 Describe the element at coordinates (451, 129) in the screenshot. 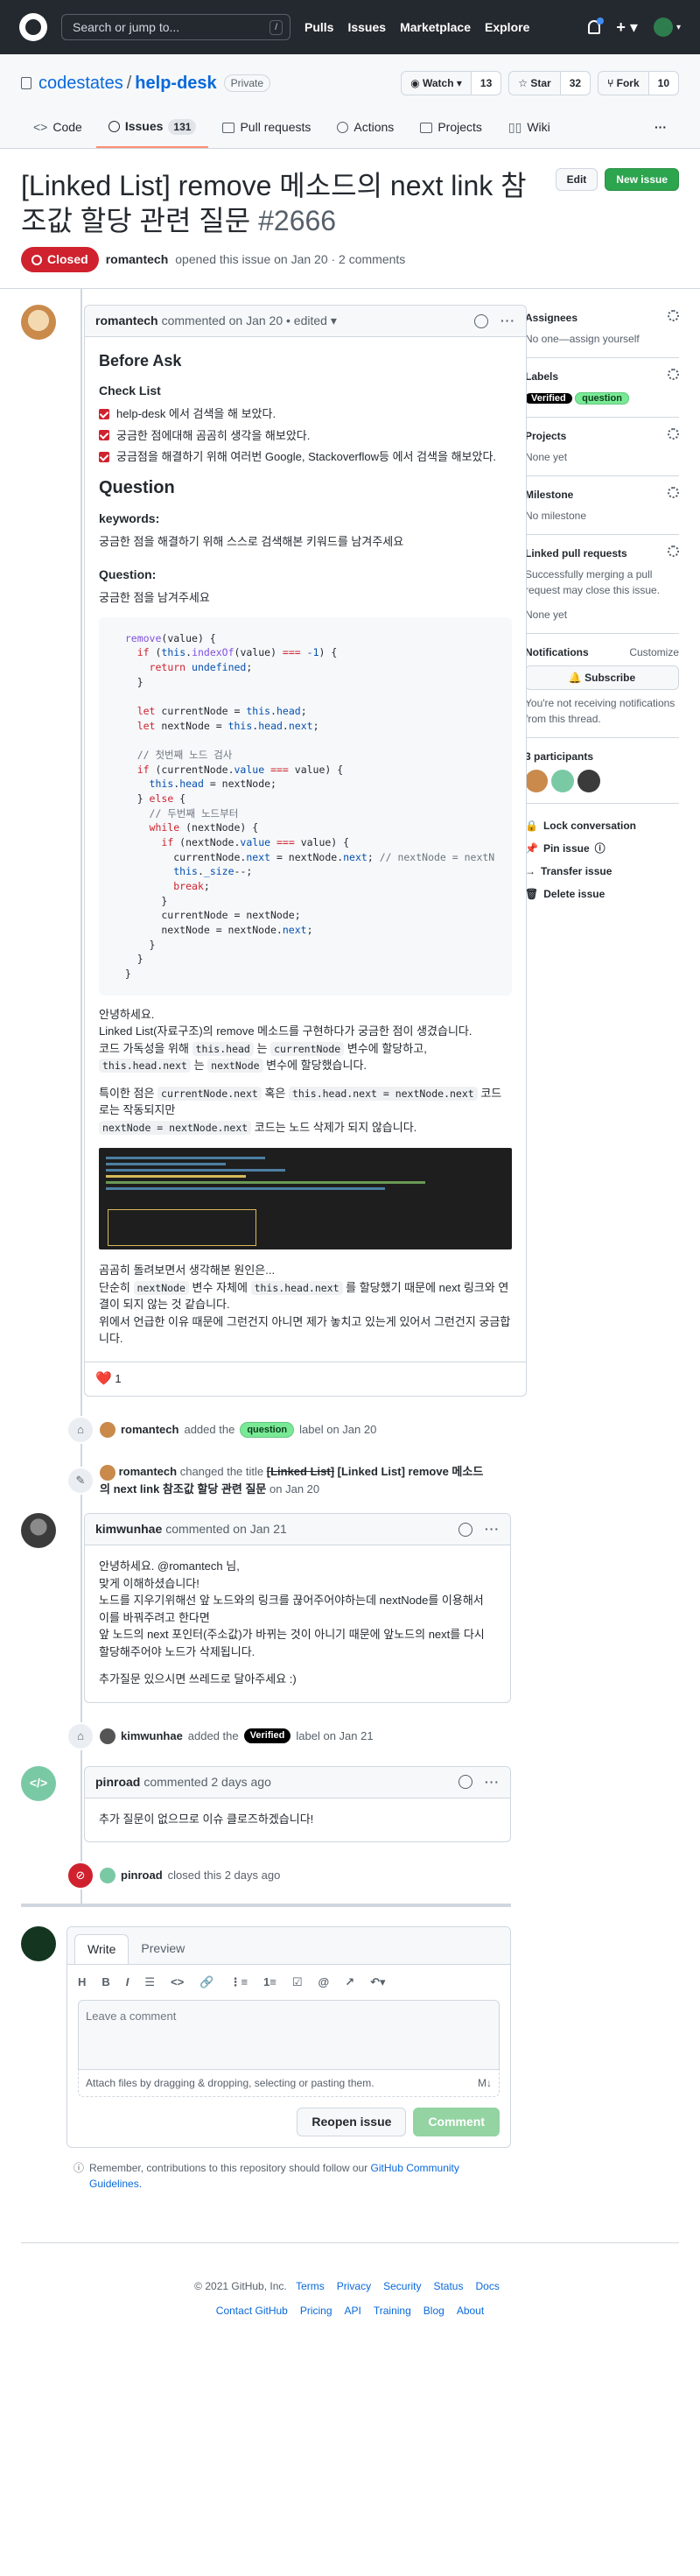

I see `tab-projects: Projects` at that location.